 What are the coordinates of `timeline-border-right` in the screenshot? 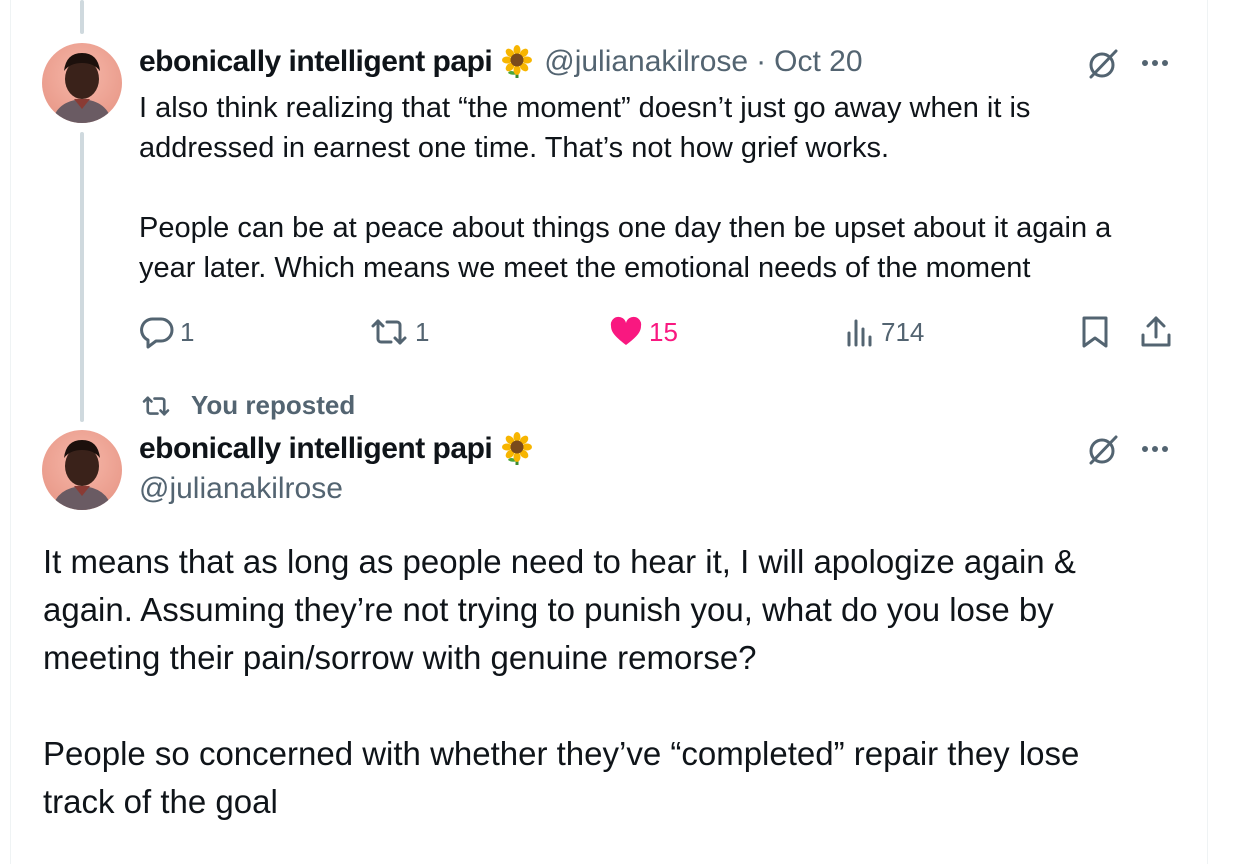 It's located at (1207, 432).